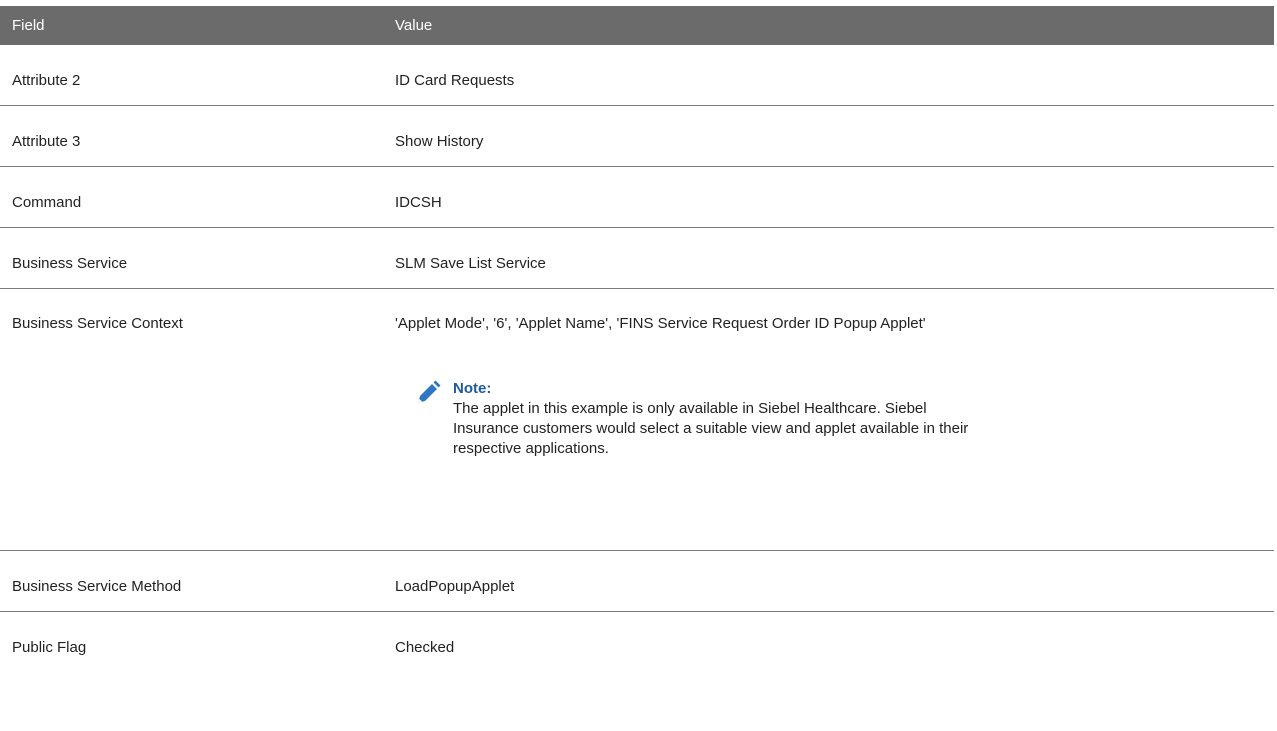 The width and height of the screenshot is (1277, 731). Describe the element at coordinates (425, 647) in the screenshot. I see `value-cell: Checked` at that location.